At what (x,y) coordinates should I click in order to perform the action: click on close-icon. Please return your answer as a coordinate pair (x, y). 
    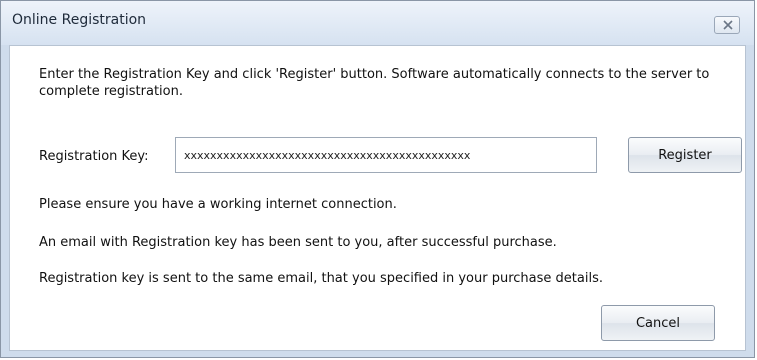
    Looking at the image, I should click on (728, 25).